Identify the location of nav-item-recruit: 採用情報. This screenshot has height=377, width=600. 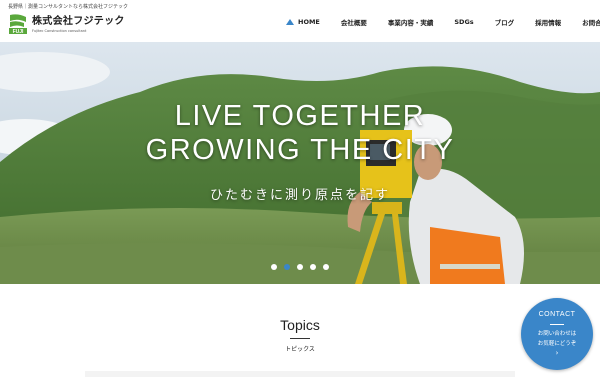
(548, 22).